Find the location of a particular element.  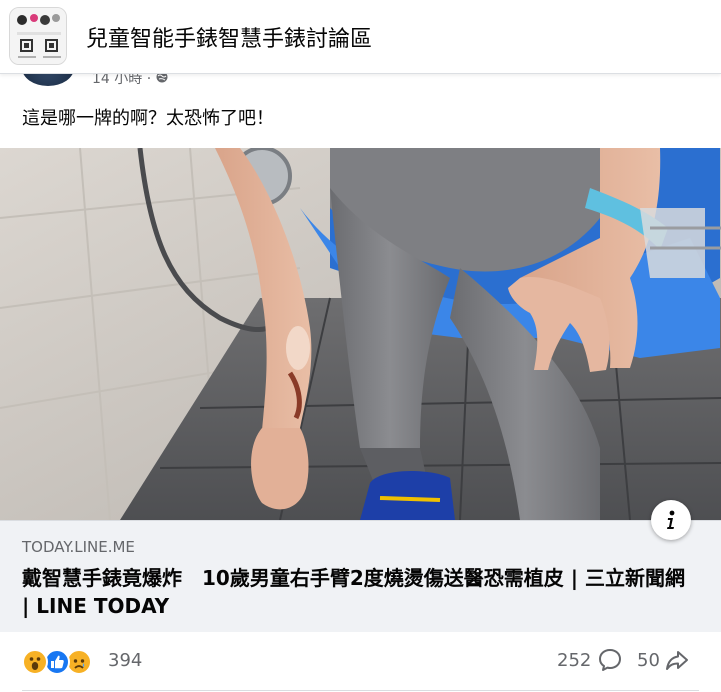

reaction-count: 394 is located at coordinates (125, 660).